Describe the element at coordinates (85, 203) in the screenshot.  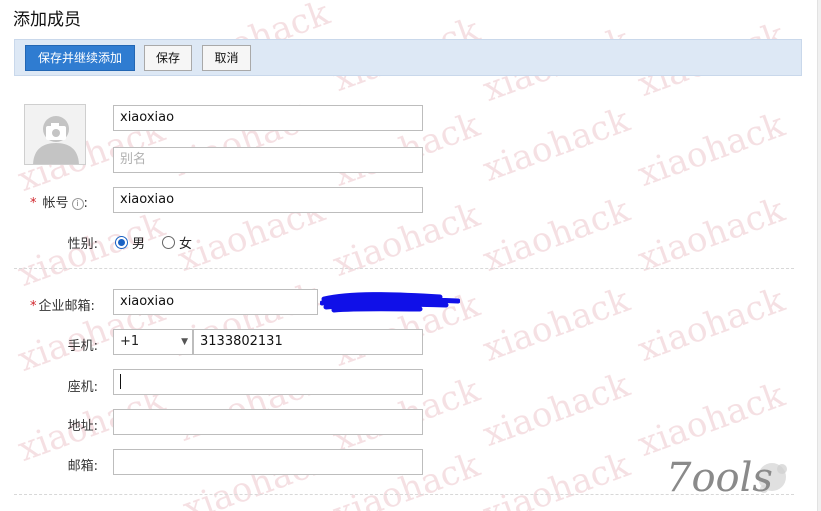
I see `label-colon: :` at that location.